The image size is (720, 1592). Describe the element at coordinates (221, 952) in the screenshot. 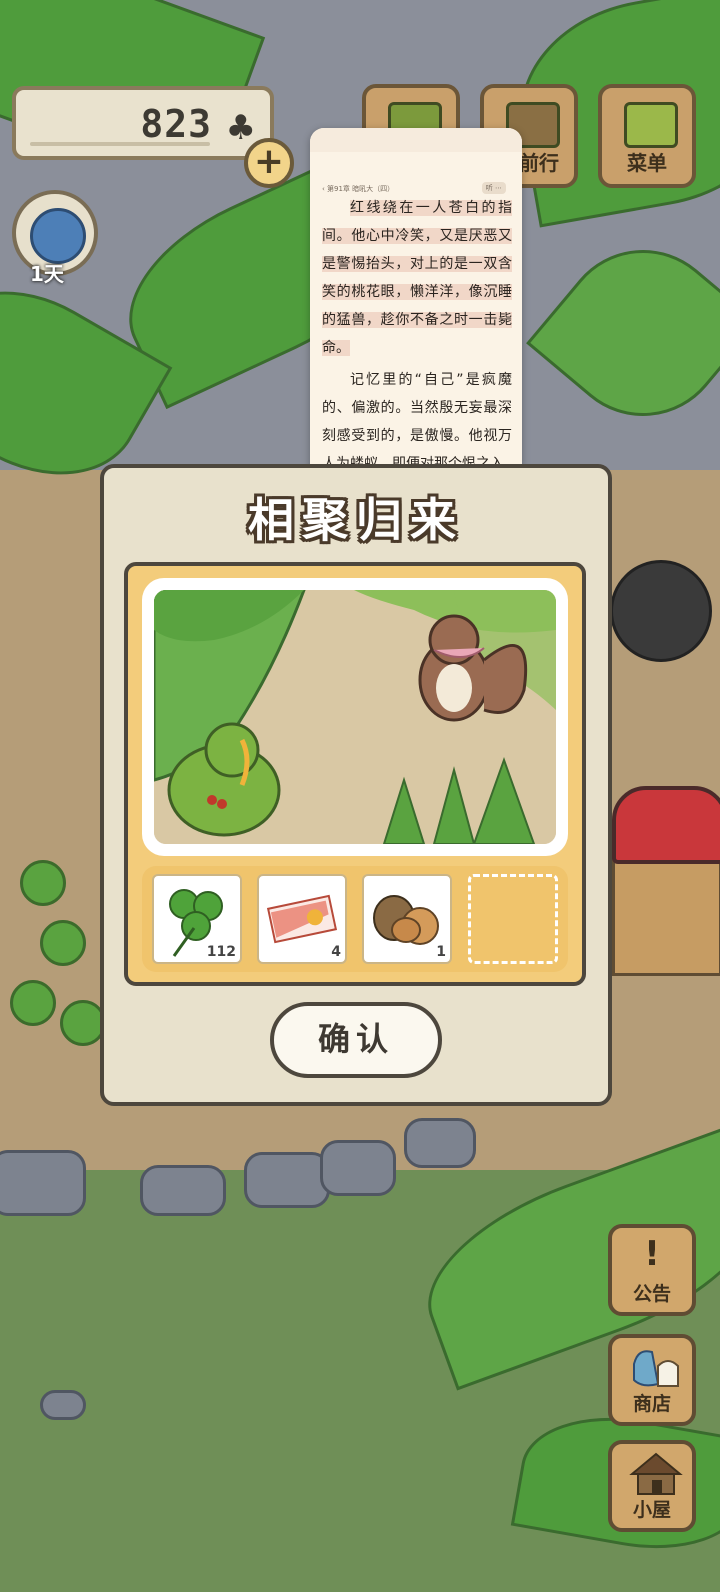

I see `reward-count: 112` at that location.